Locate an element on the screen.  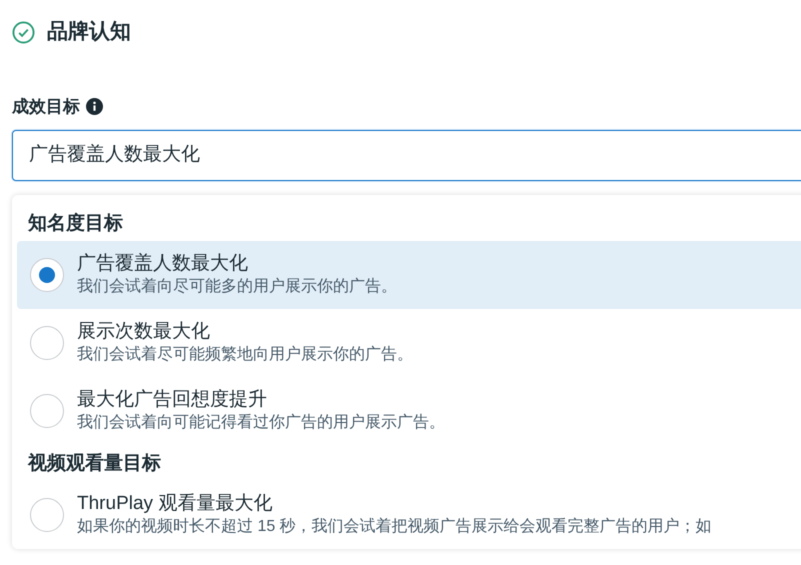
field-label: 成效目标 is located at coordinates (46, 107).